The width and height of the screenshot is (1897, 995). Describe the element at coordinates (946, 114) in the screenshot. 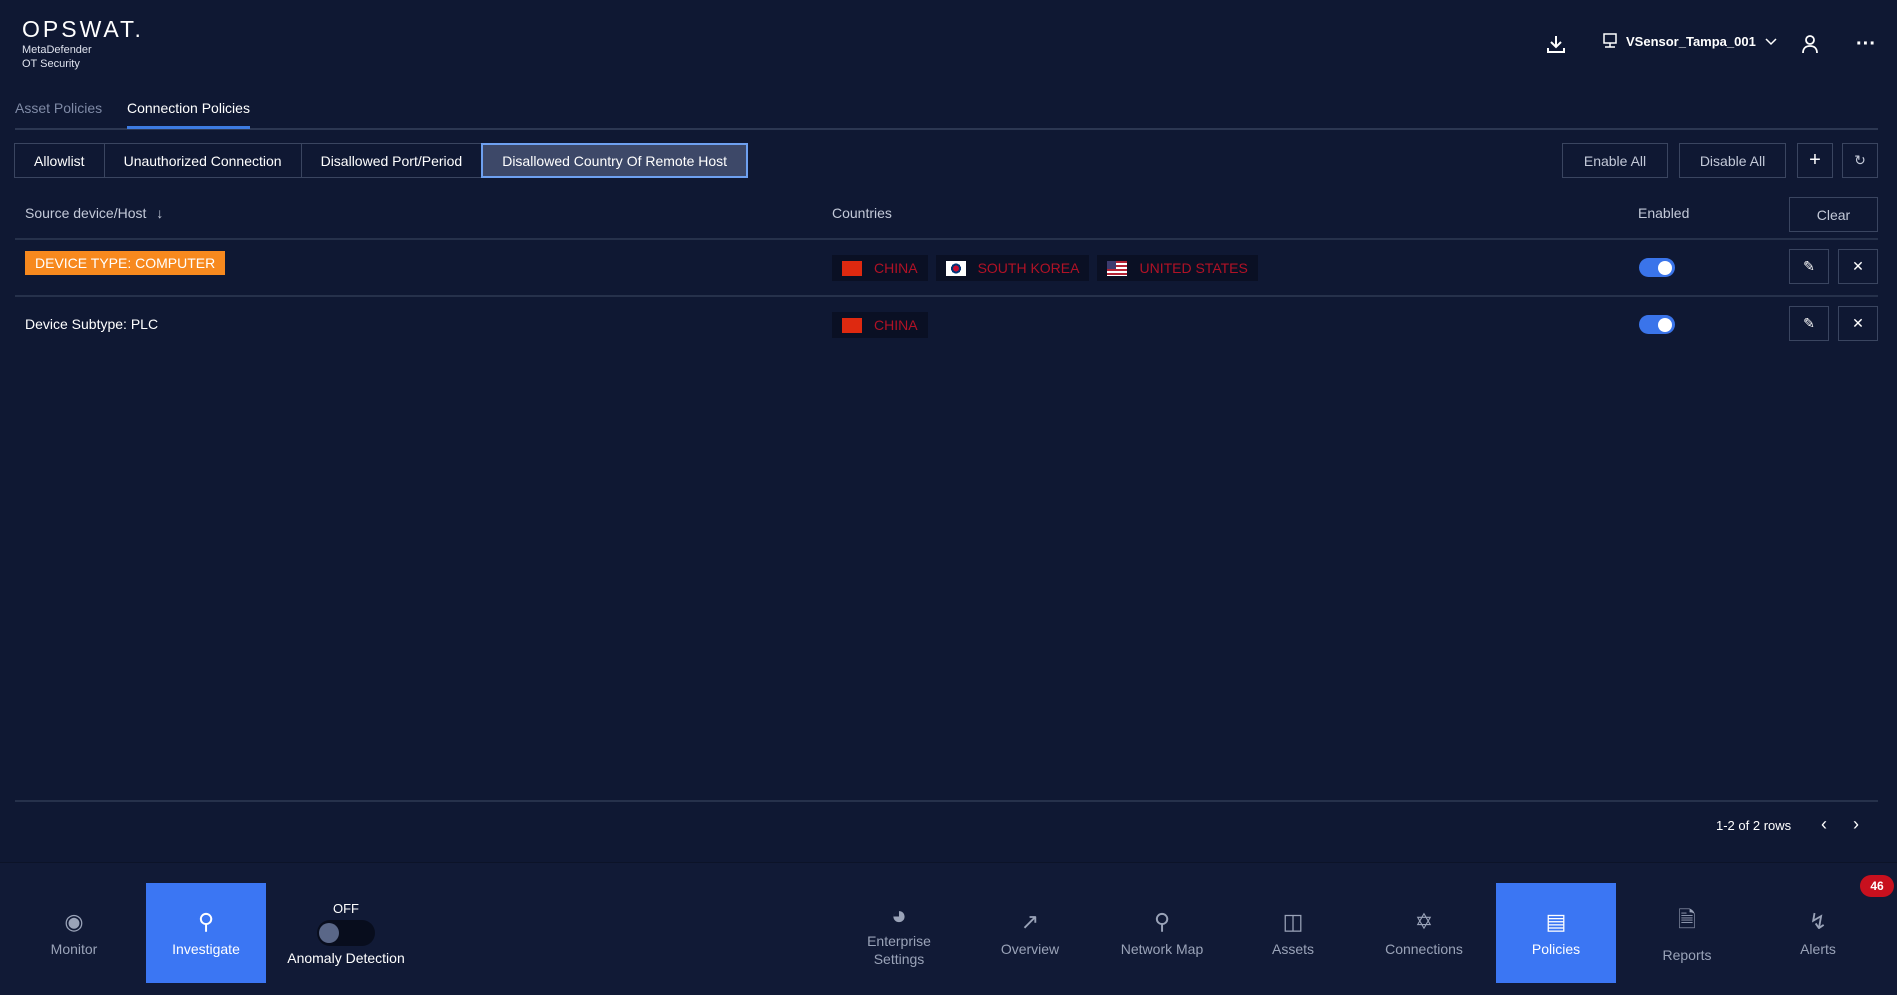

I see `policy-tabs: Asset Policies Connection Policies` at that location.